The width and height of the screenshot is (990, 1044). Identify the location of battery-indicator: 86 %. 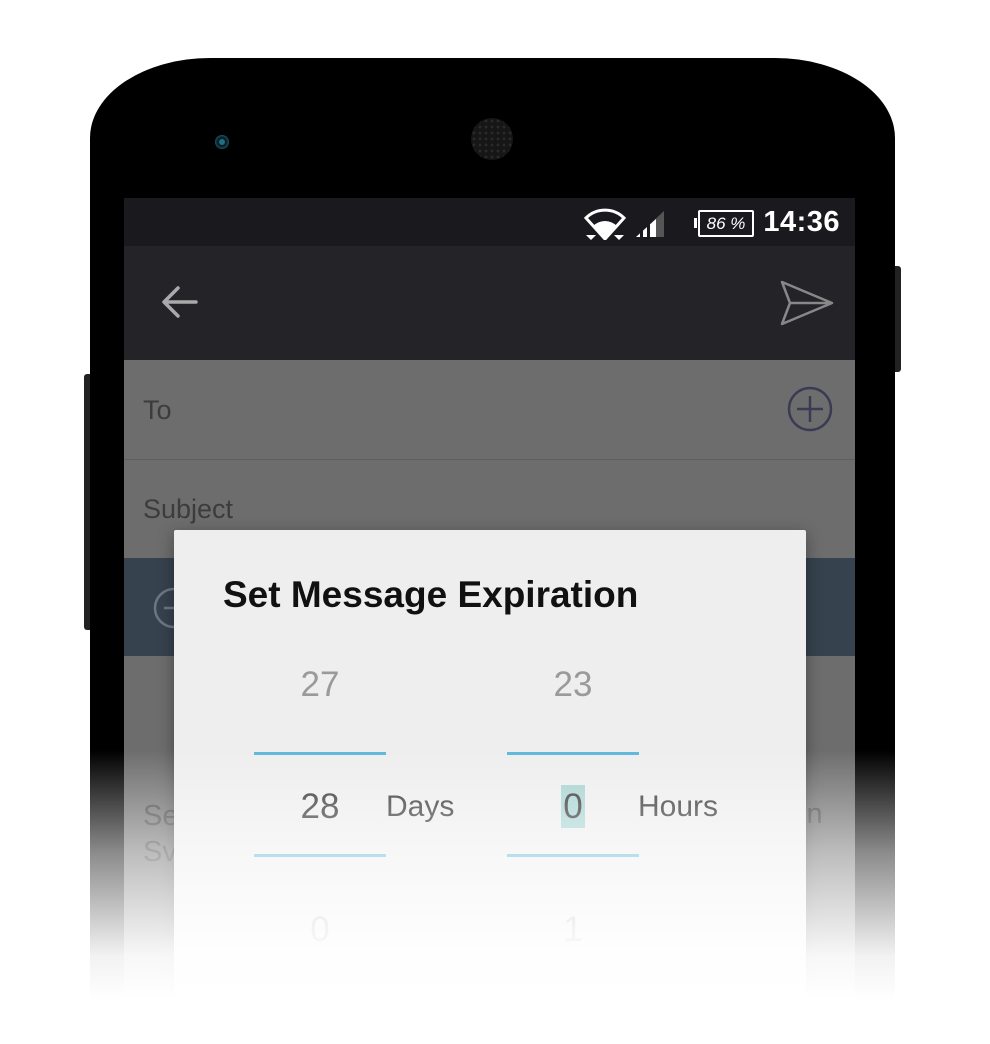
(724, 223).